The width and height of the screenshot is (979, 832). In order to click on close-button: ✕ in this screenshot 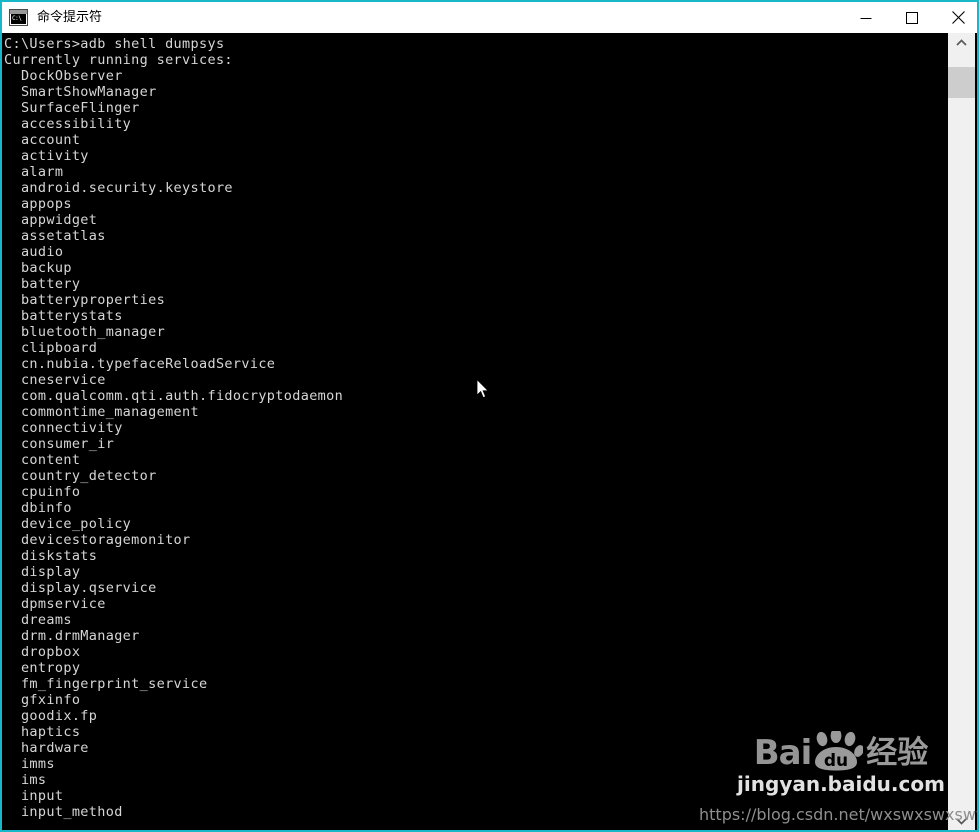, I will do `click(956, 17)`.